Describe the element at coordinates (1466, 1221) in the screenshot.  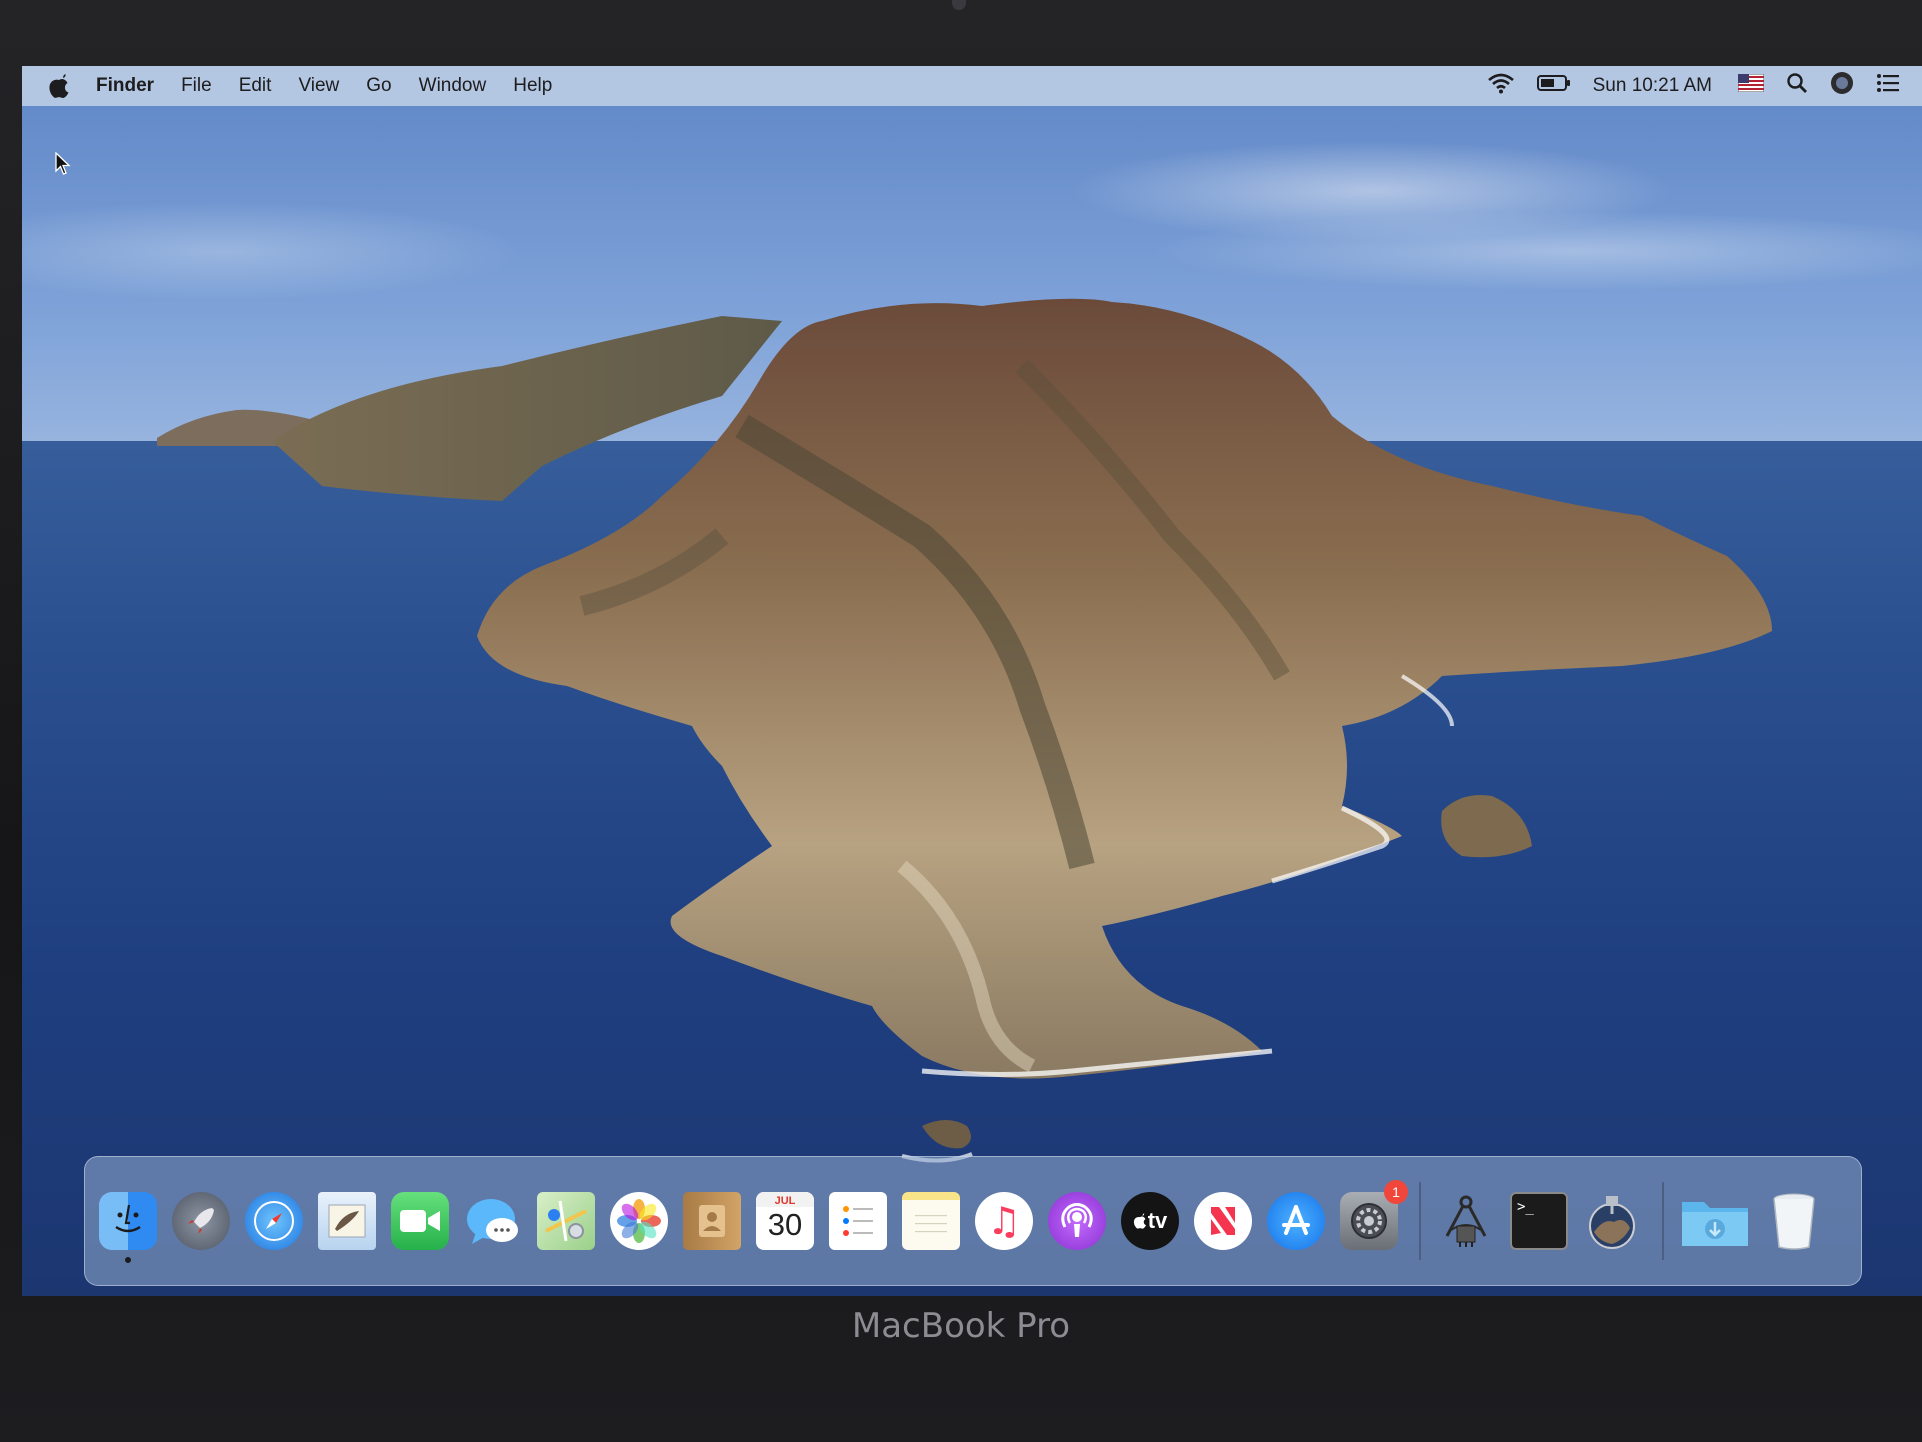
I see `dock-system-information-icon` at that location.